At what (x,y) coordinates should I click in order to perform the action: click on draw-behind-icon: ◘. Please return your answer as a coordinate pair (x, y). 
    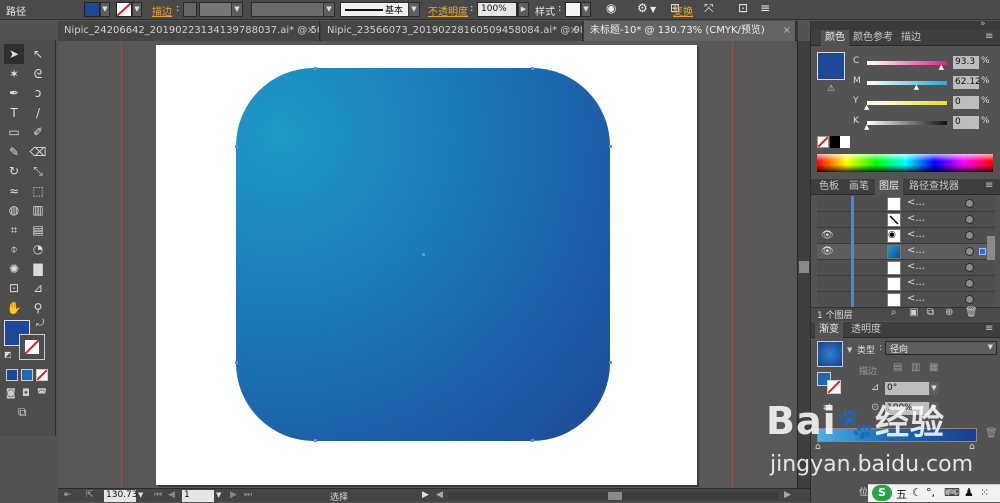
    Looking at the image, I should click on (26, 393).